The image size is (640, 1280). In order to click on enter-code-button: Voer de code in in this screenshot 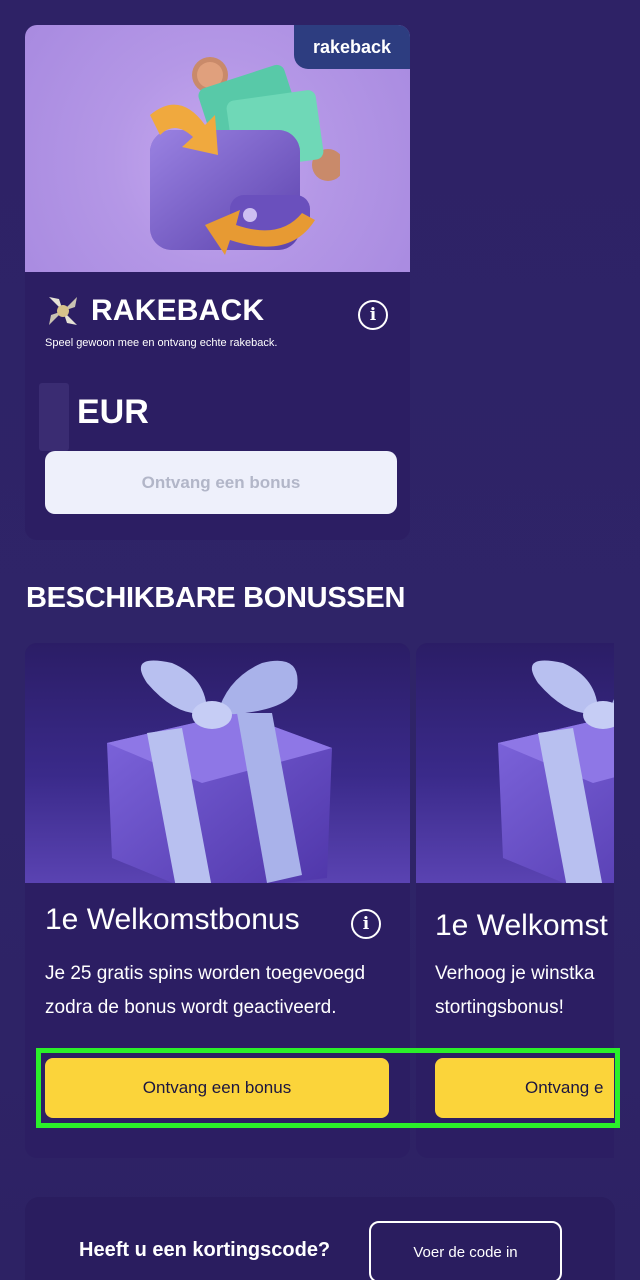, I will do `click(465, 1250)`.